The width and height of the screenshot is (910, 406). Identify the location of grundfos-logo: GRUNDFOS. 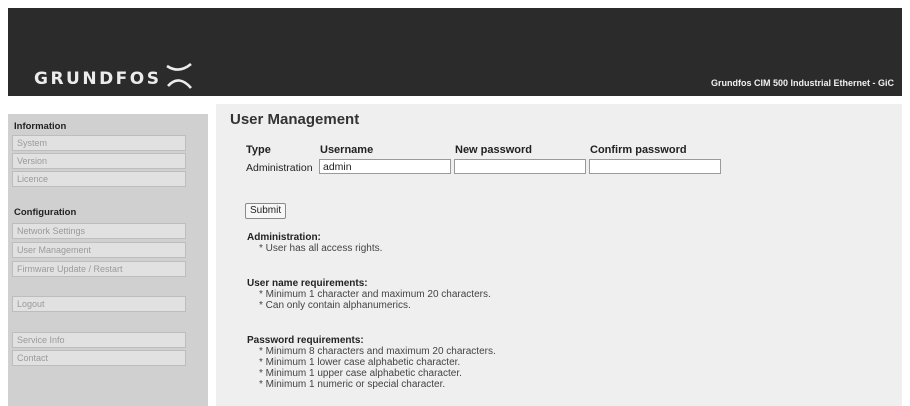
(114, 78).